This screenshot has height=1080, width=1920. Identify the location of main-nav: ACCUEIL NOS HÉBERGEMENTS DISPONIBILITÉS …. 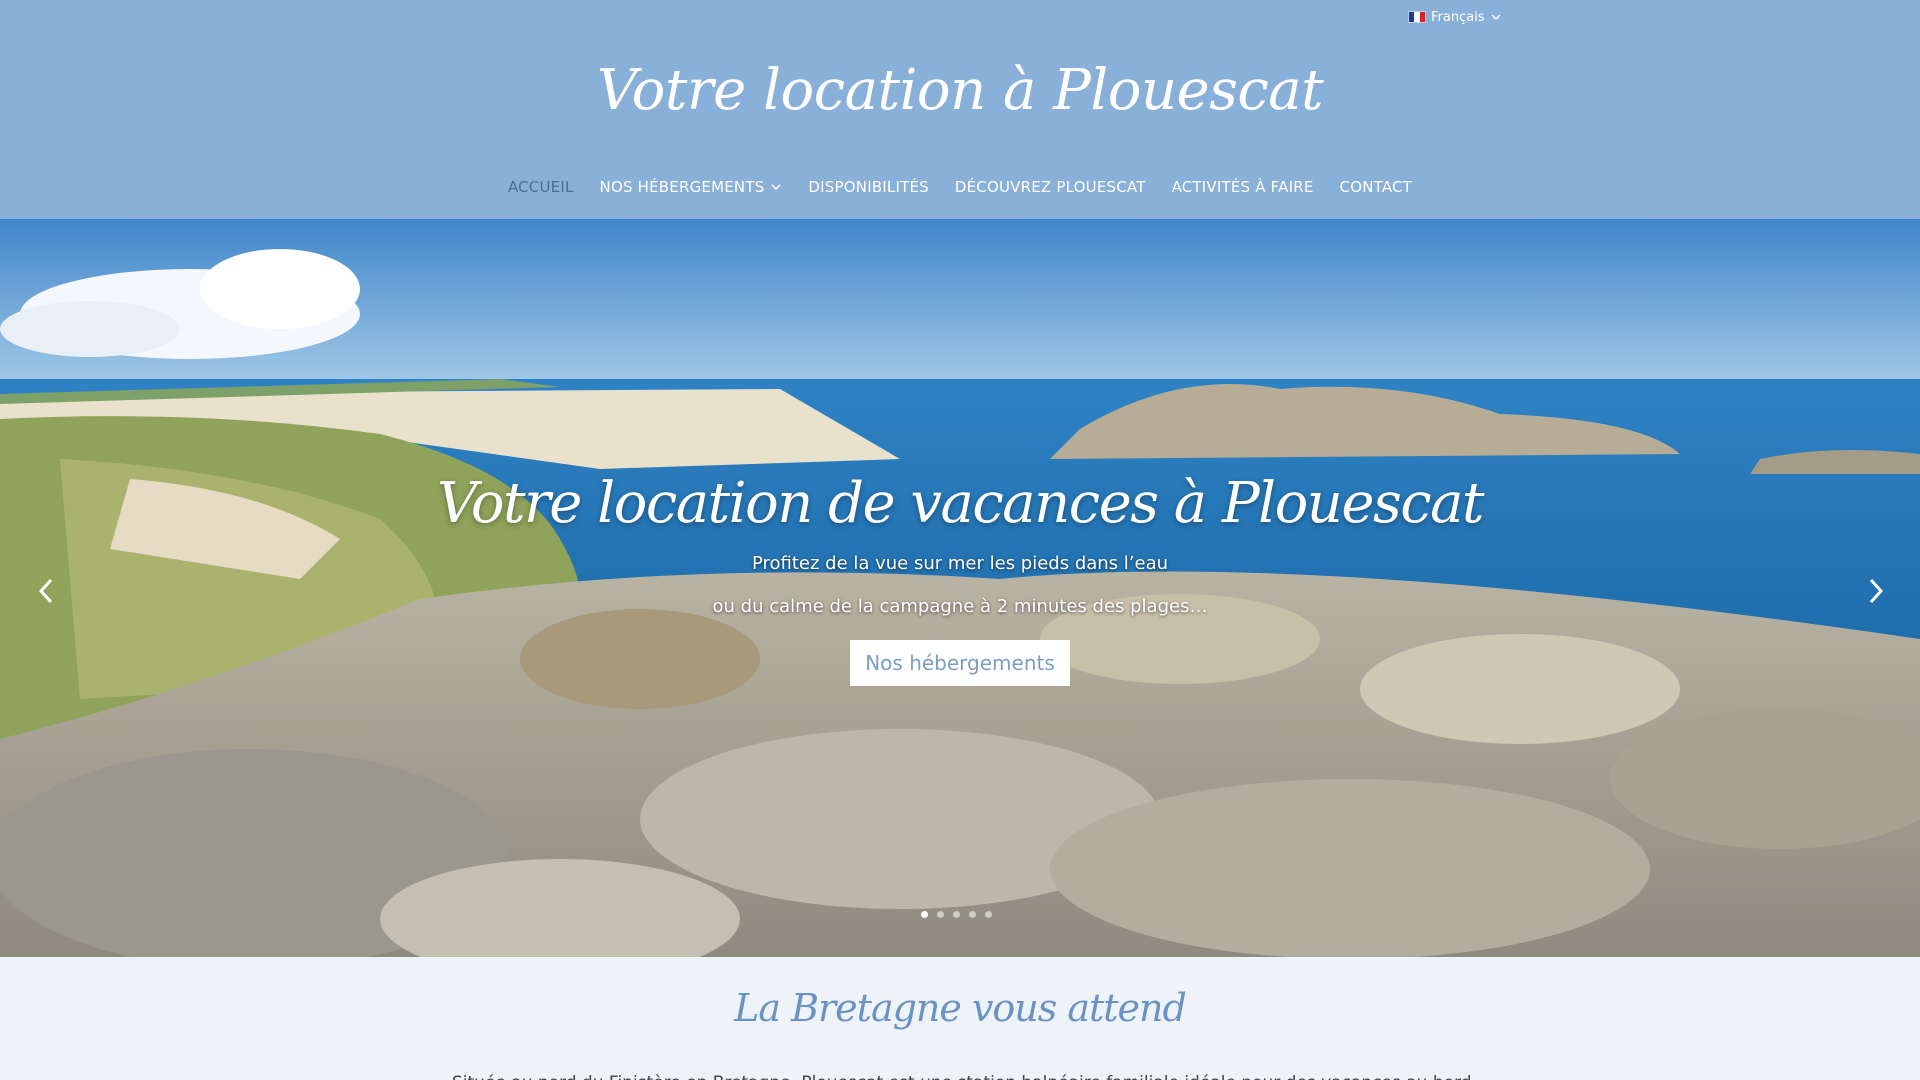
(960, 187).